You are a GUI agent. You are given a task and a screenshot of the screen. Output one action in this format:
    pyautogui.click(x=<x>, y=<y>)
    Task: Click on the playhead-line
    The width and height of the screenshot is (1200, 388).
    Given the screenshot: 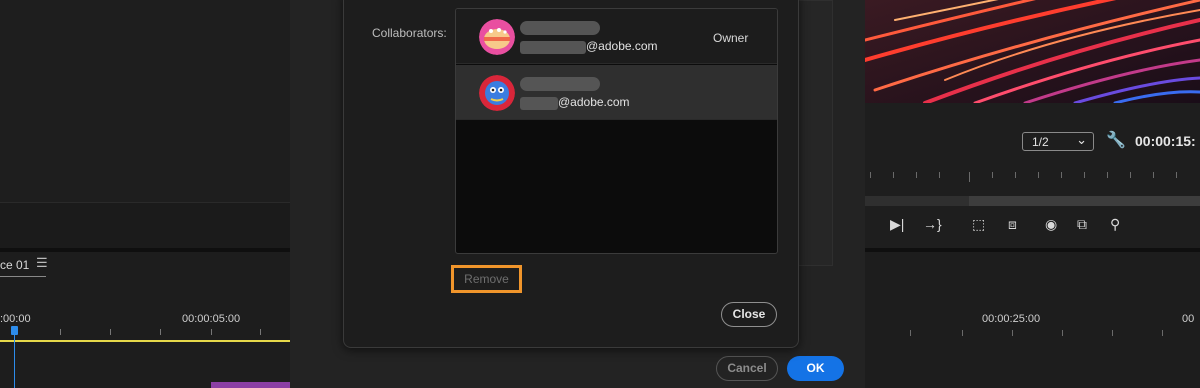 What is the action you would take?
    pyautogui.click(x=14, y=361)
    